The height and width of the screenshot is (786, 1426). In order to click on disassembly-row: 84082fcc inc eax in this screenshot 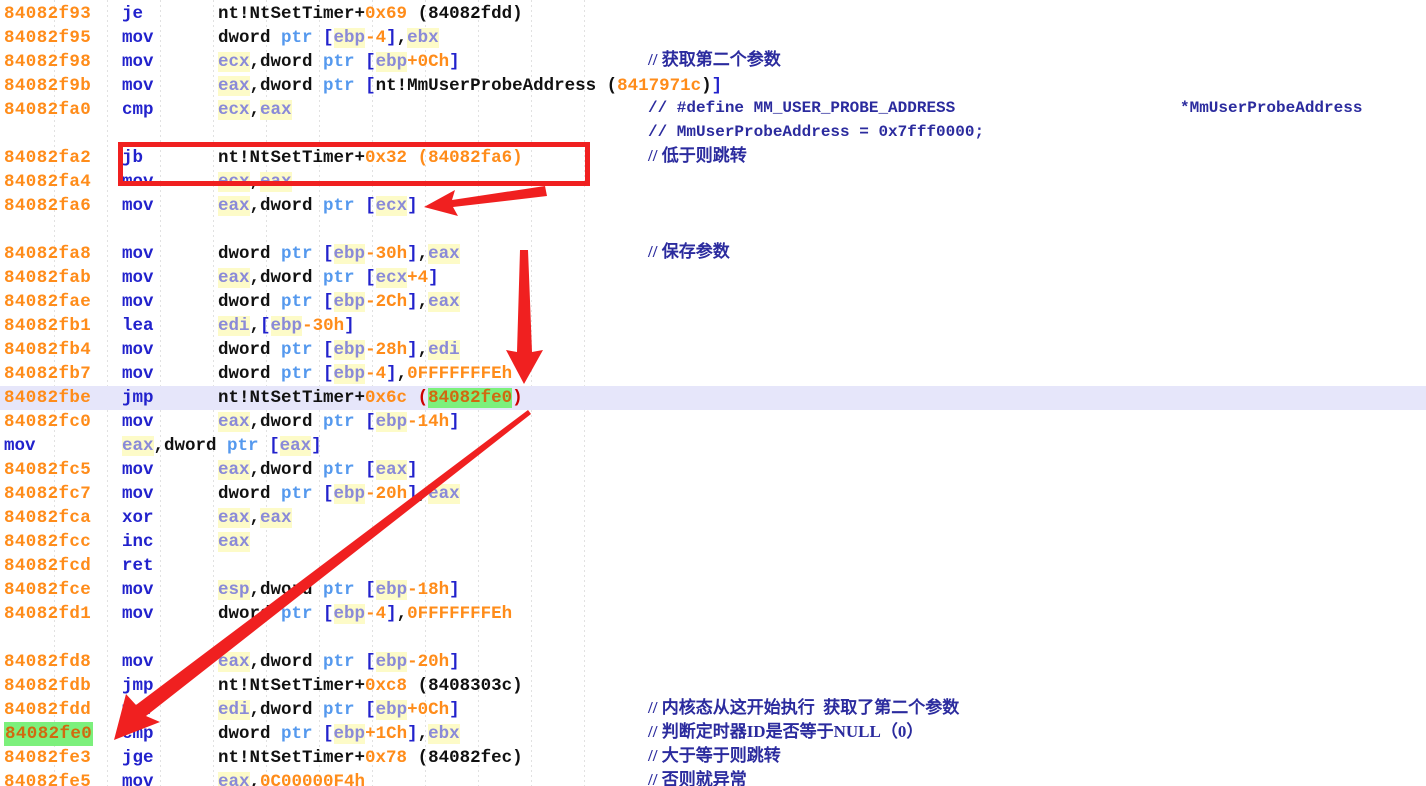, I will do `click(713, 542)`.